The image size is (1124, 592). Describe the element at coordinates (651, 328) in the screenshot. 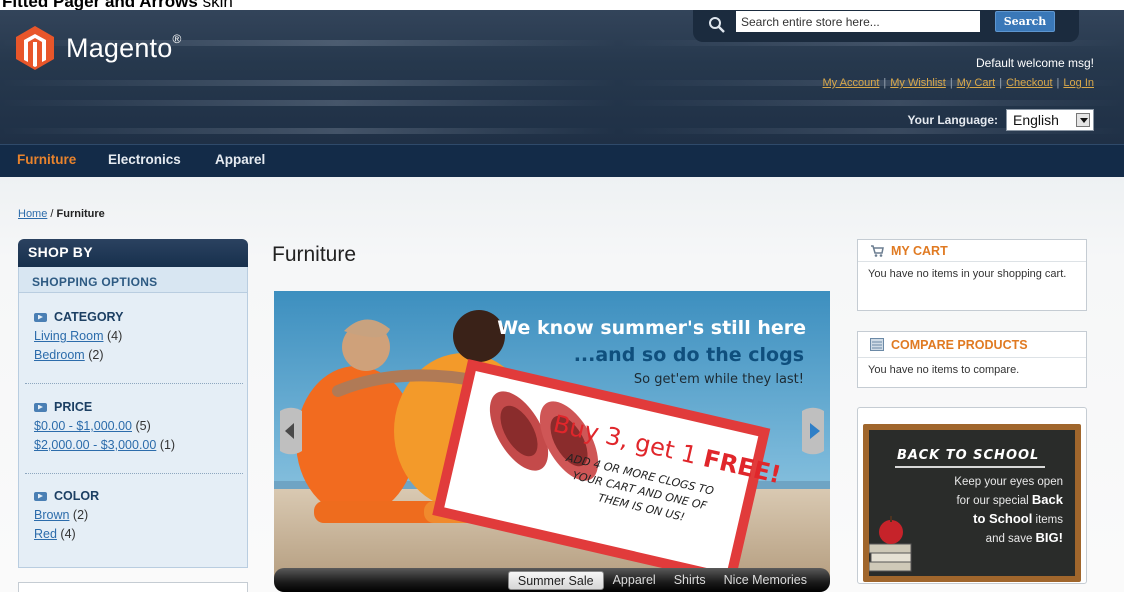

I see `banner-headline-1: We know summer's still here` at that location.